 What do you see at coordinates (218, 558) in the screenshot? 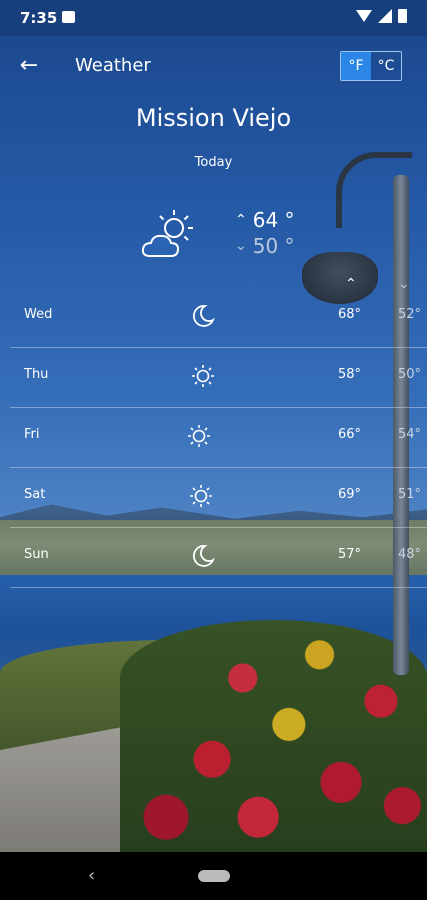
I see `forecast-row: Sun 57° 48°` at bounding box center [218, 558].